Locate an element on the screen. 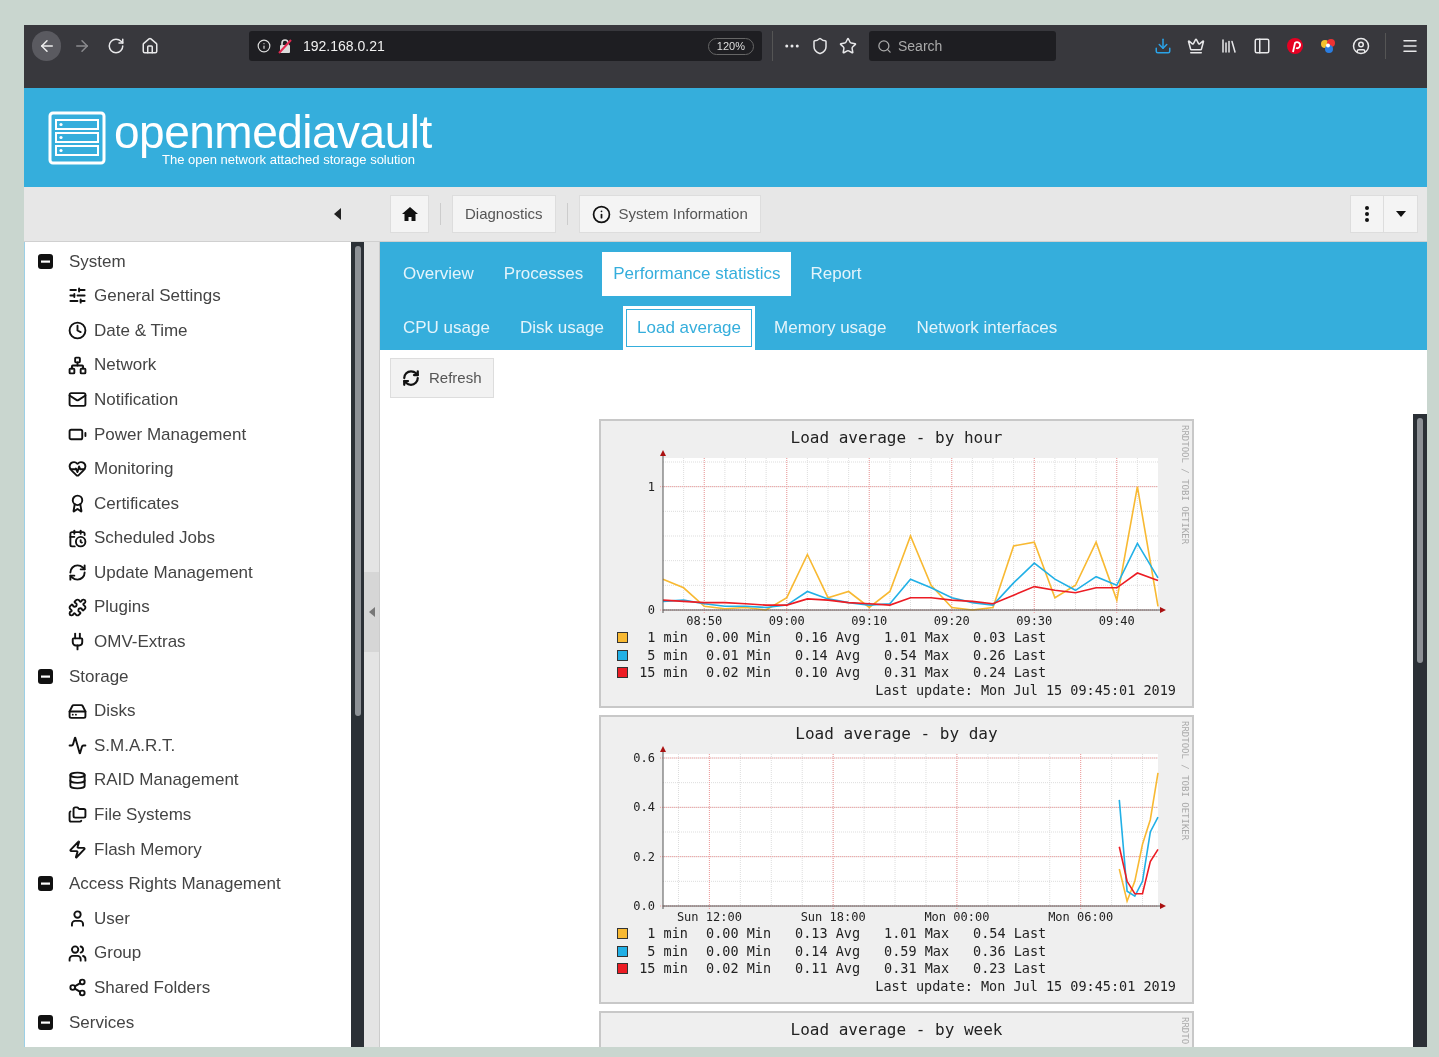  sidebar-scrollbar is located at coordinates (357, 644).